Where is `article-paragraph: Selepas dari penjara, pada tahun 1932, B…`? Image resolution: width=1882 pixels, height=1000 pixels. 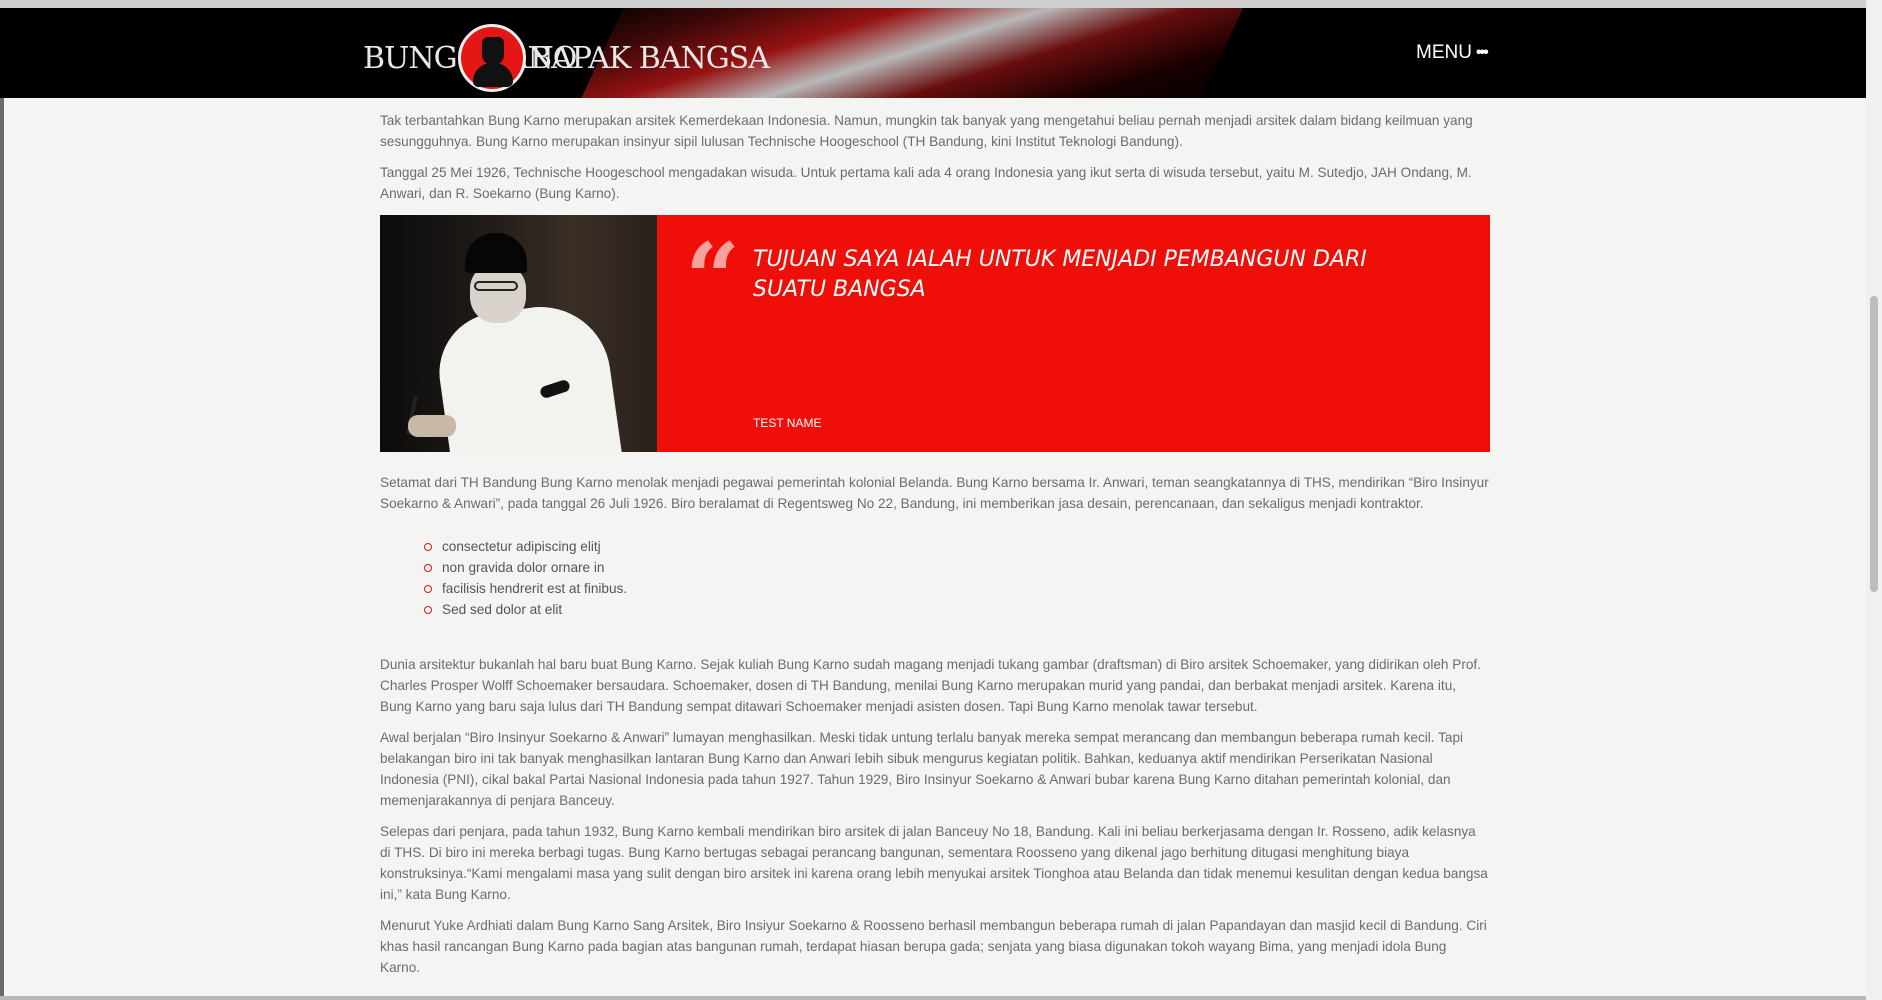 article-paragraph: Selepas dari penjara, pada tahun 1932, B… is located at coordinates (934, 863).